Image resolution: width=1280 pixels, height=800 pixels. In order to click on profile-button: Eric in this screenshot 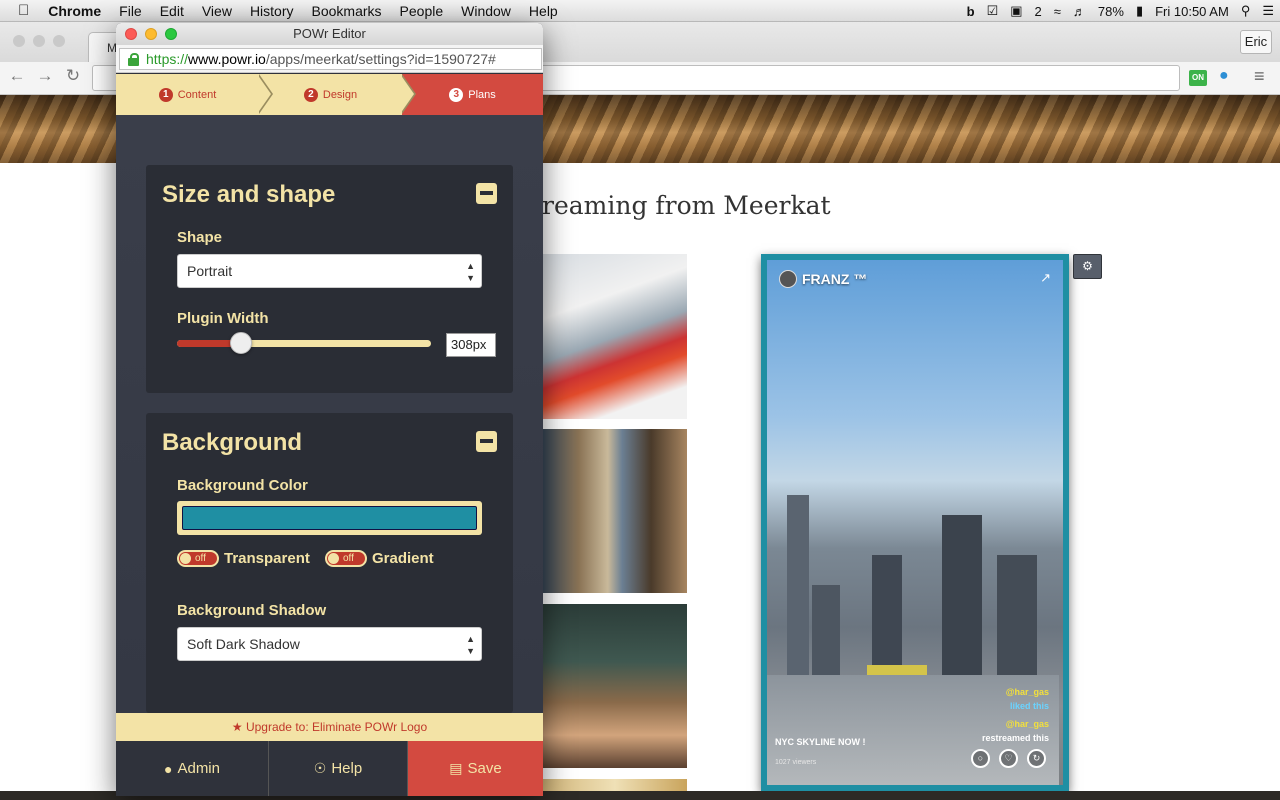, I will do `click(1256, 42)`.